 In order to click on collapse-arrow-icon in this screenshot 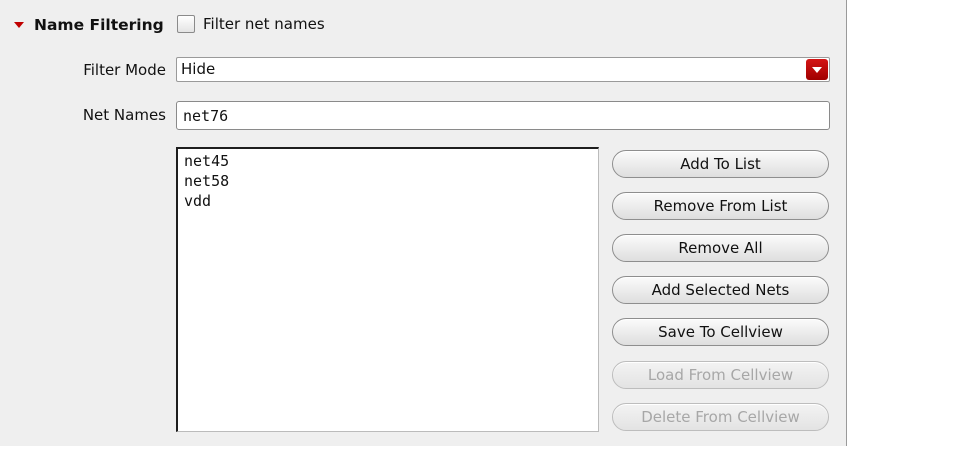, I will do `click(19, 25)`.